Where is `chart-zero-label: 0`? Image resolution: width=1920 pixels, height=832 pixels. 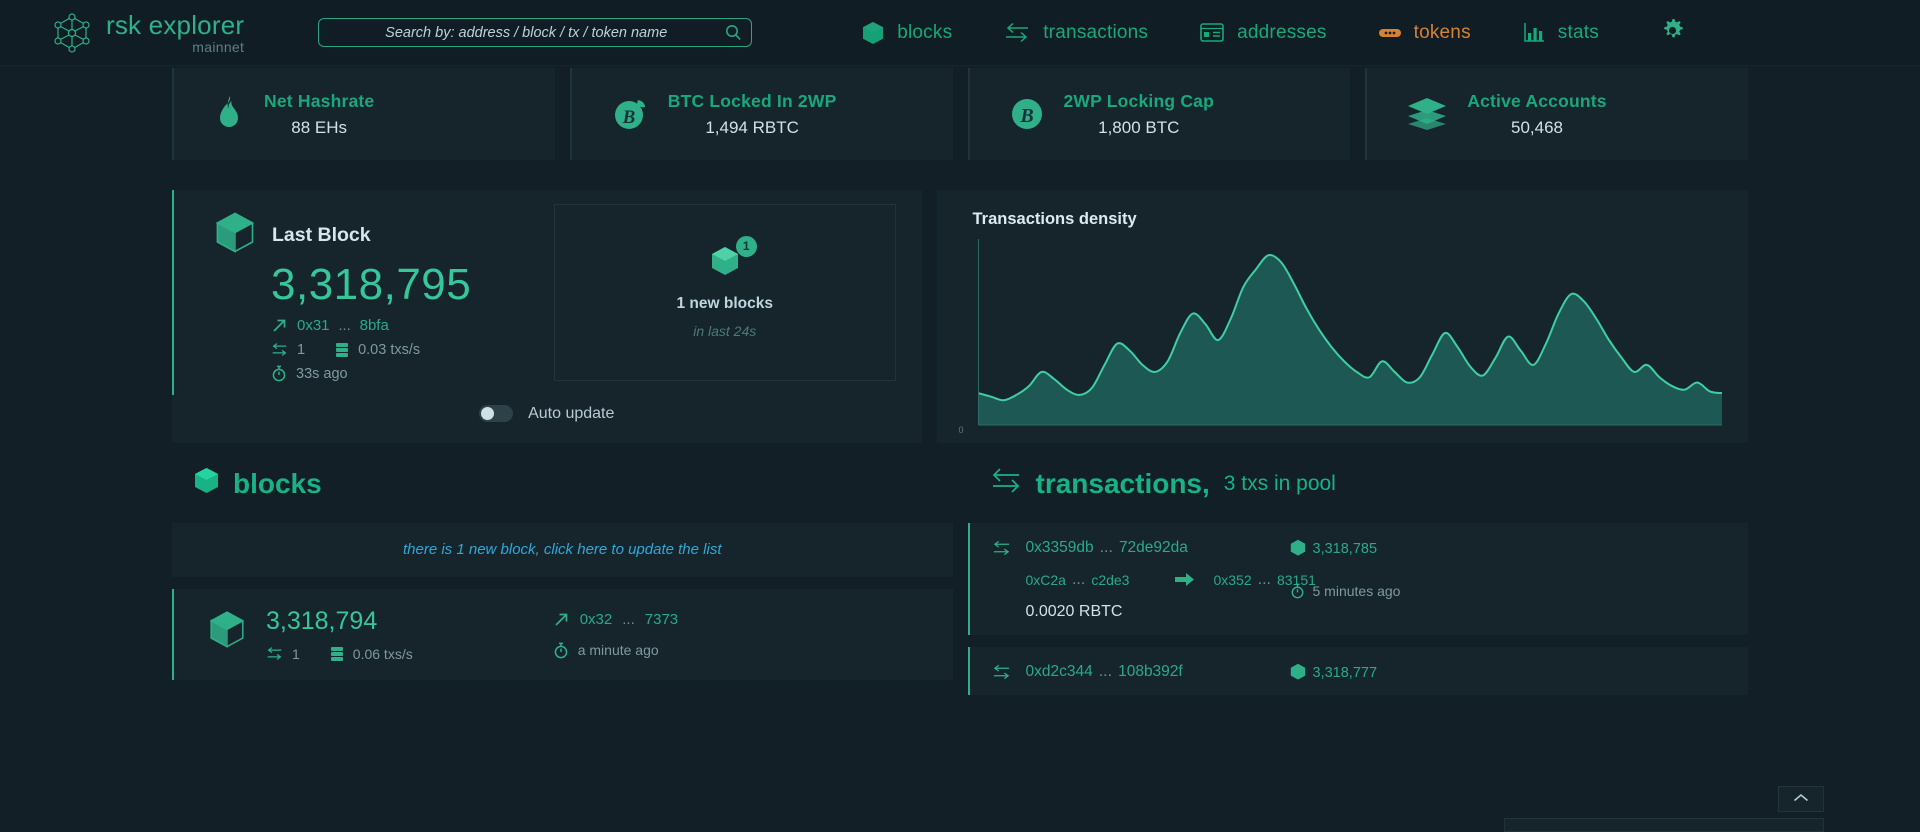
chart-zero-label: 0 is located at coordinates (961, 430).